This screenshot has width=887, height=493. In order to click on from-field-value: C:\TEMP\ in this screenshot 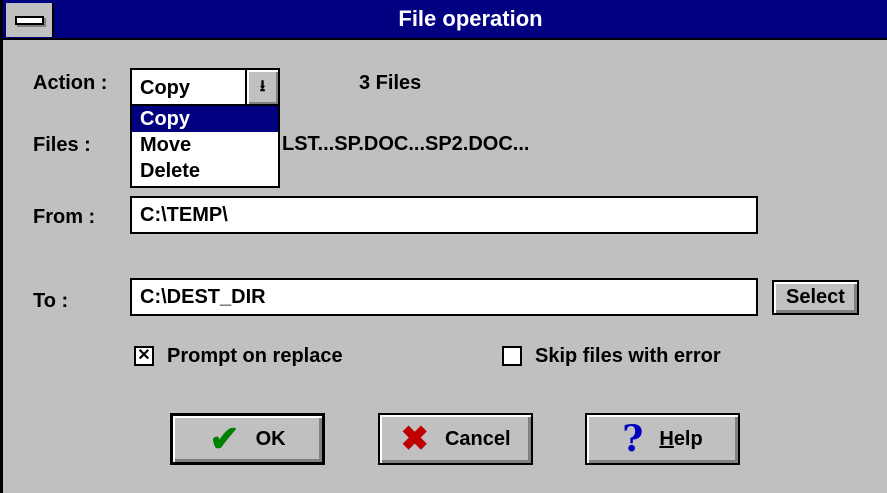, I will do `click(184, 215)`.